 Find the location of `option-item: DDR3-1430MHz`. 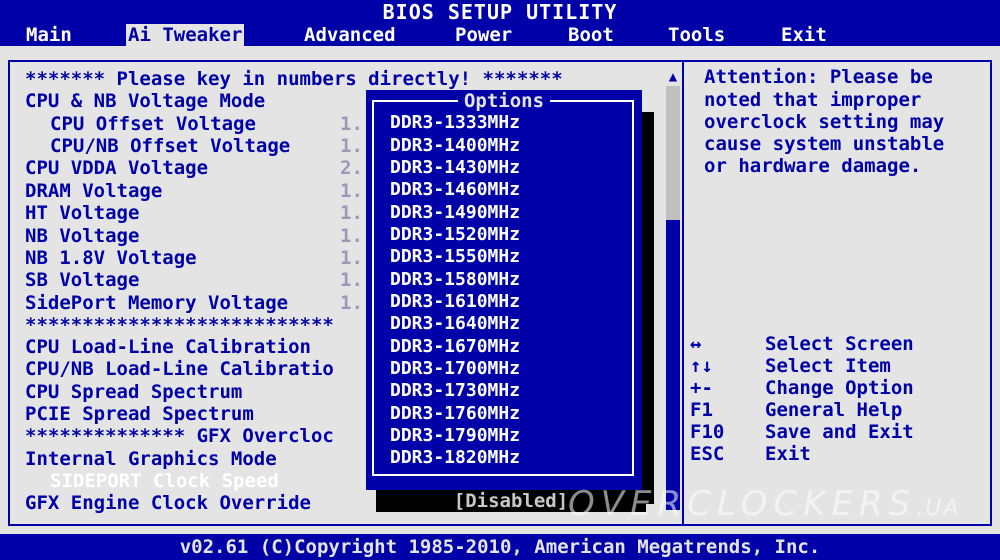

option-item: DDR3-1430MHz is located at coordinates (455, 168).